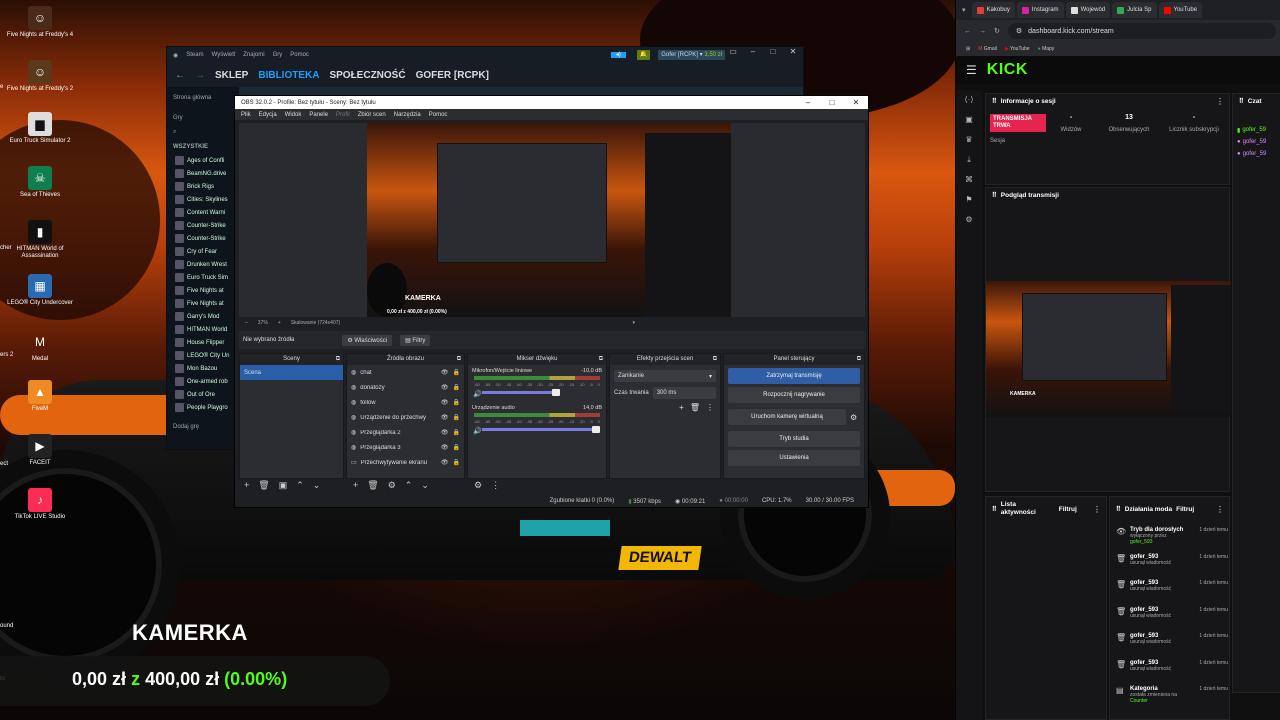 Image resolution: width=1280 pixels, height=720 pixels. What do you see at coordinates (40, 450) in the screenshot?
I see `desktop-icon: ▶ FACEIT` at bounding box center [40, 450].